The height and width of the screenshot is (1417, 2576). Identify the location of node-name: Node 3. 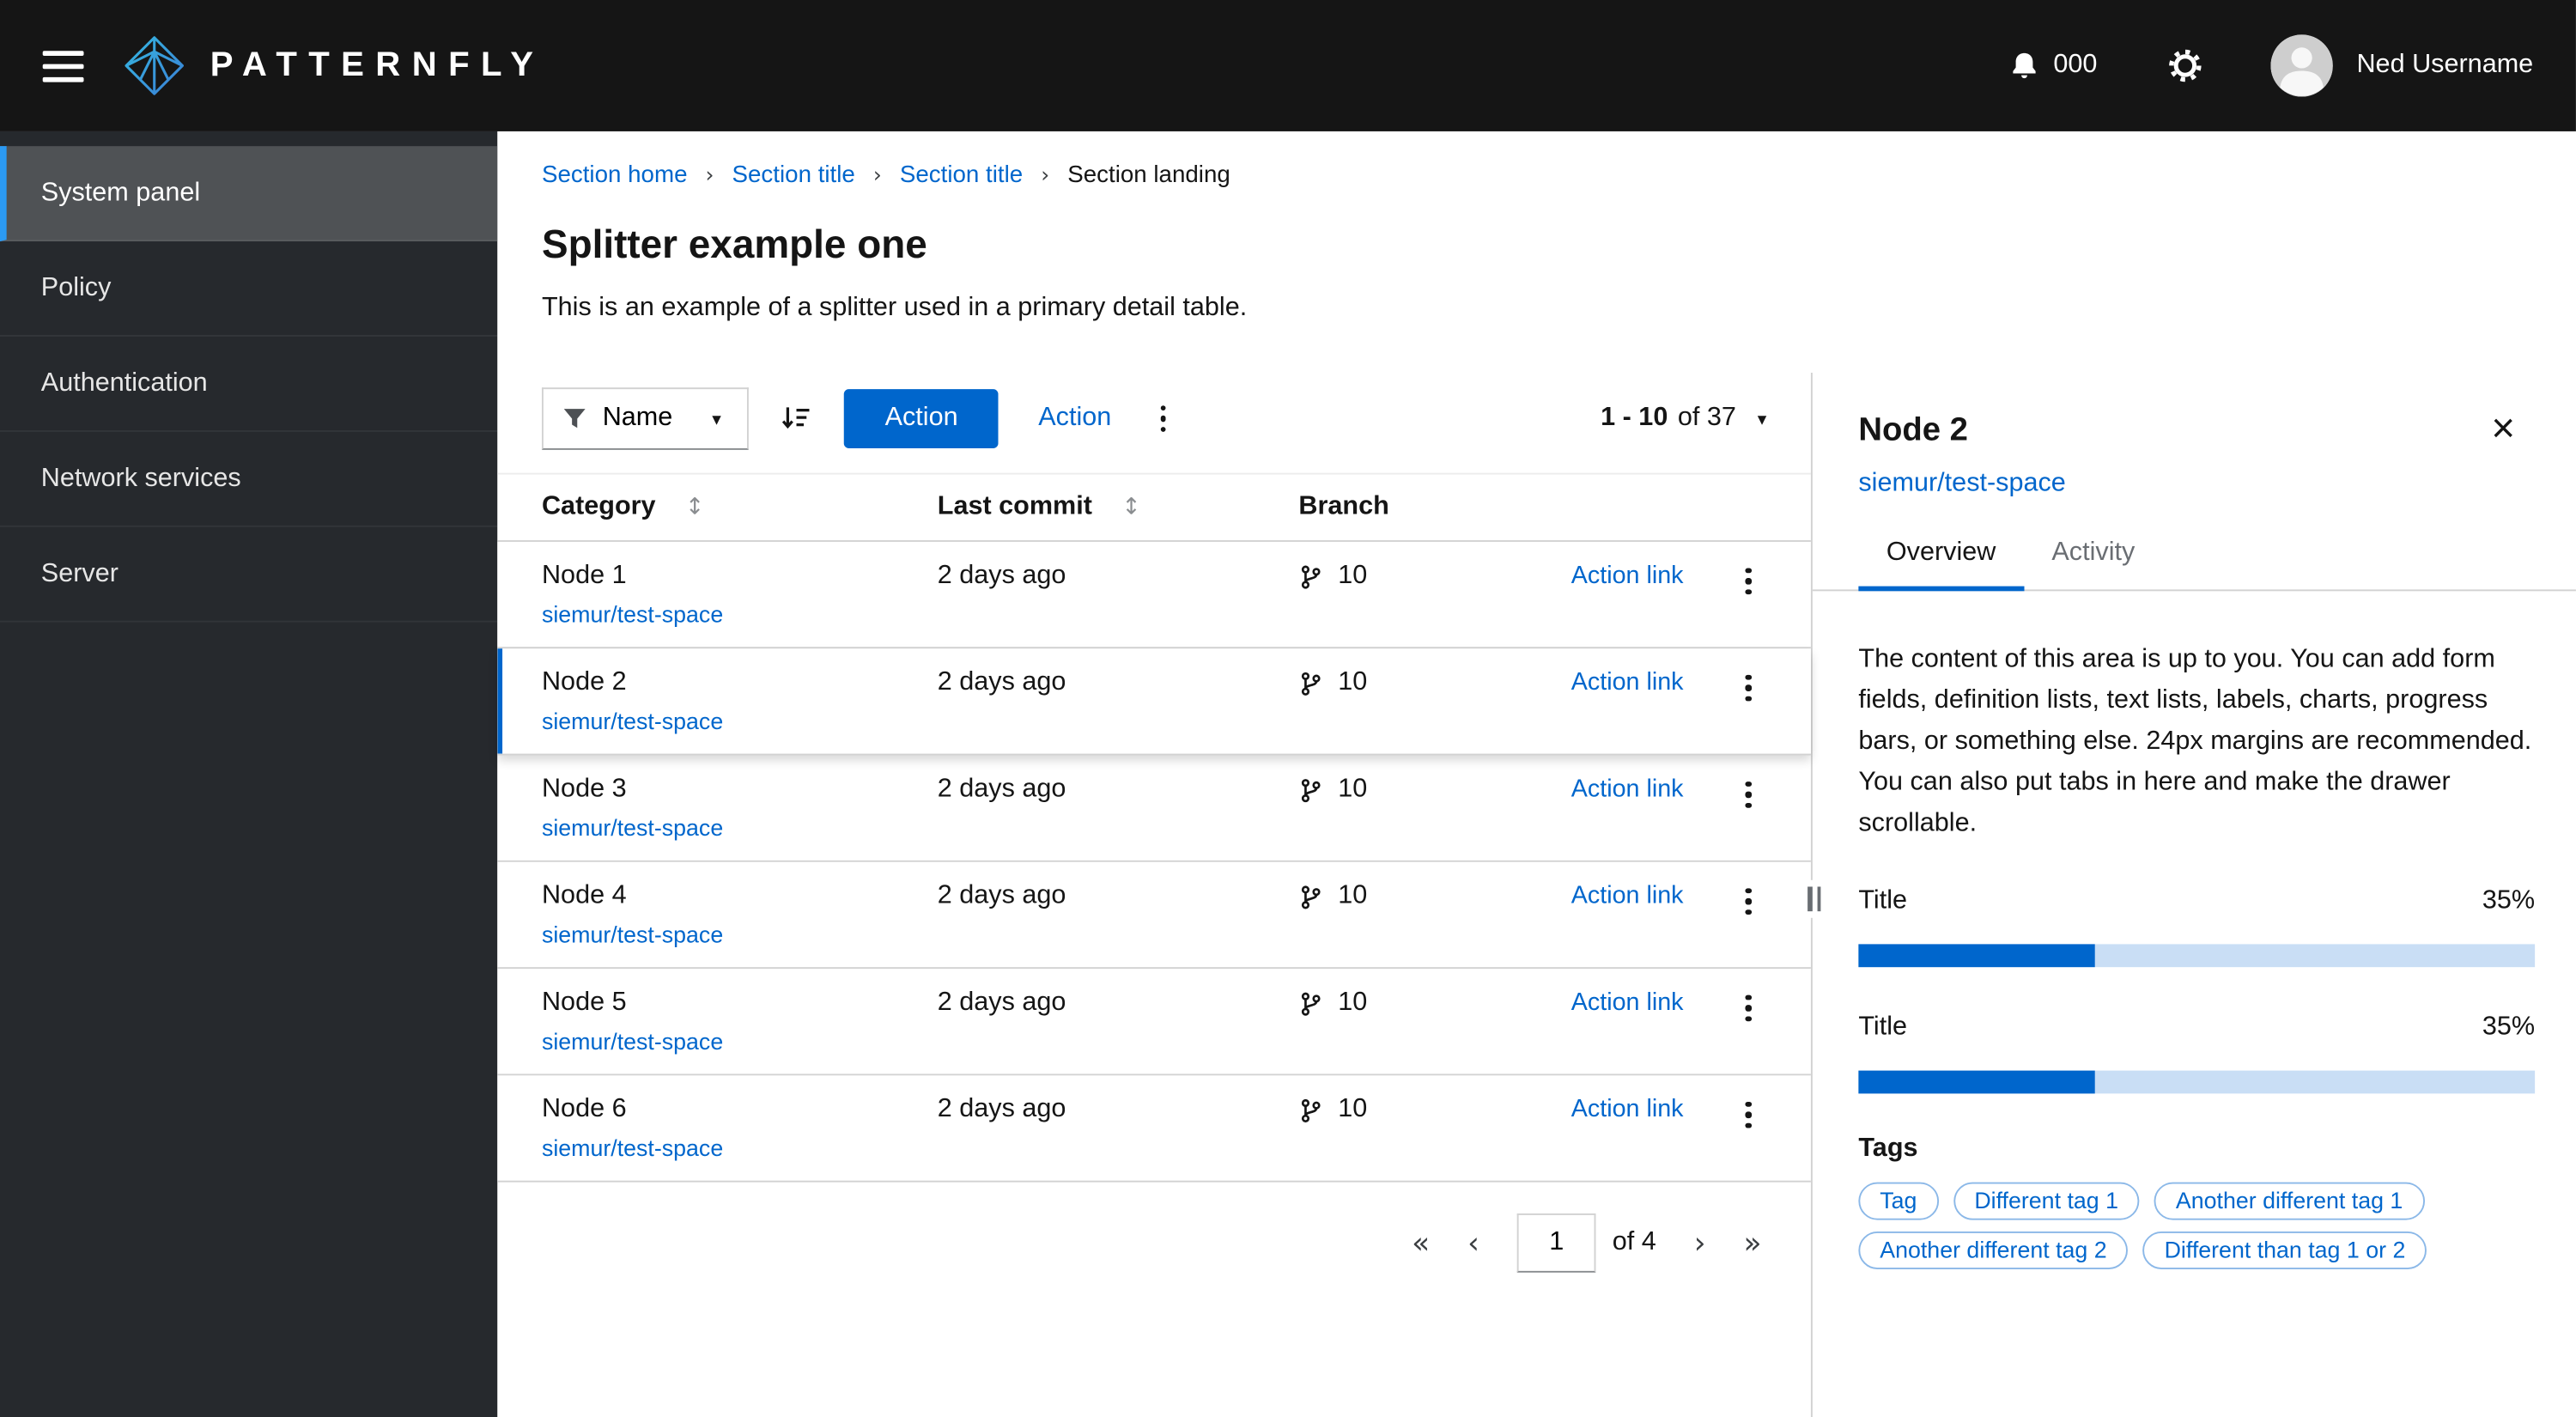
(584, 789).